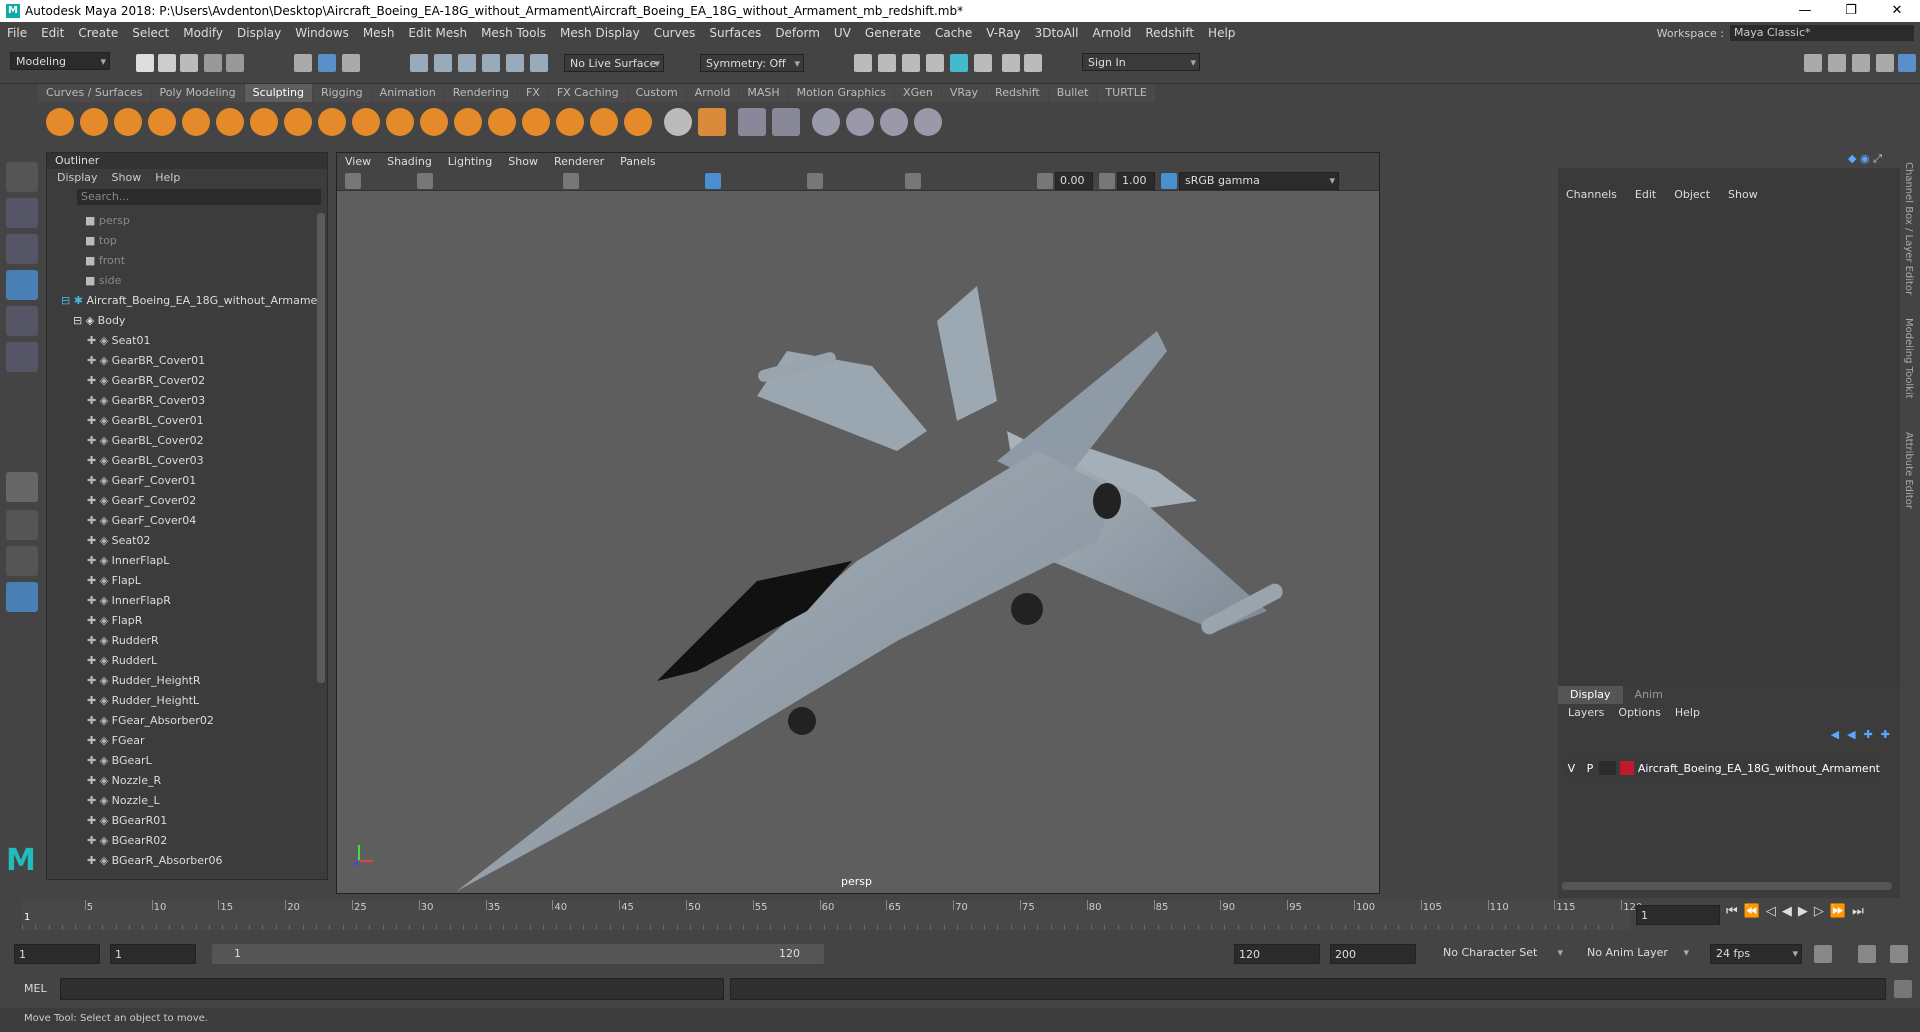  I want to click on layer-scrollbar, so click(1727, 886).